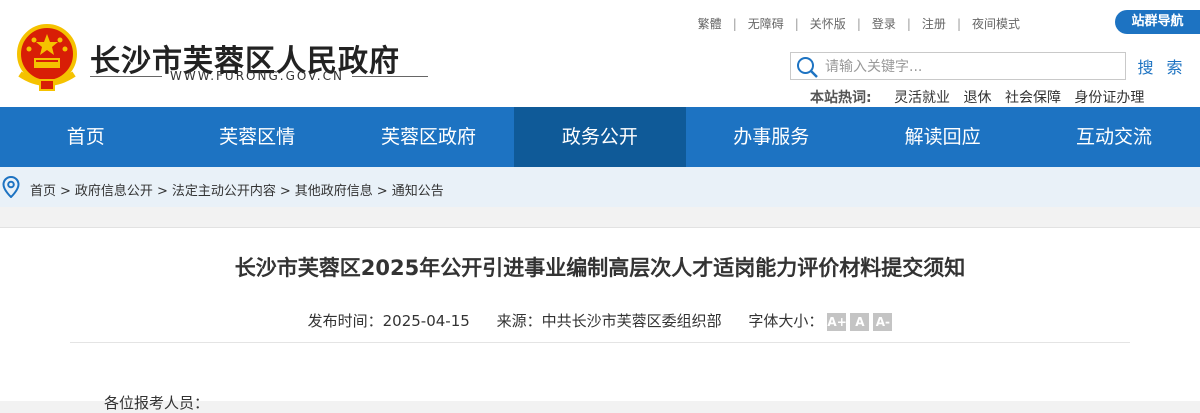  Describe the element at coordinates (157, 403) in the screenshot. I see `article-body-first-line: 各位报考人员：` at that location.